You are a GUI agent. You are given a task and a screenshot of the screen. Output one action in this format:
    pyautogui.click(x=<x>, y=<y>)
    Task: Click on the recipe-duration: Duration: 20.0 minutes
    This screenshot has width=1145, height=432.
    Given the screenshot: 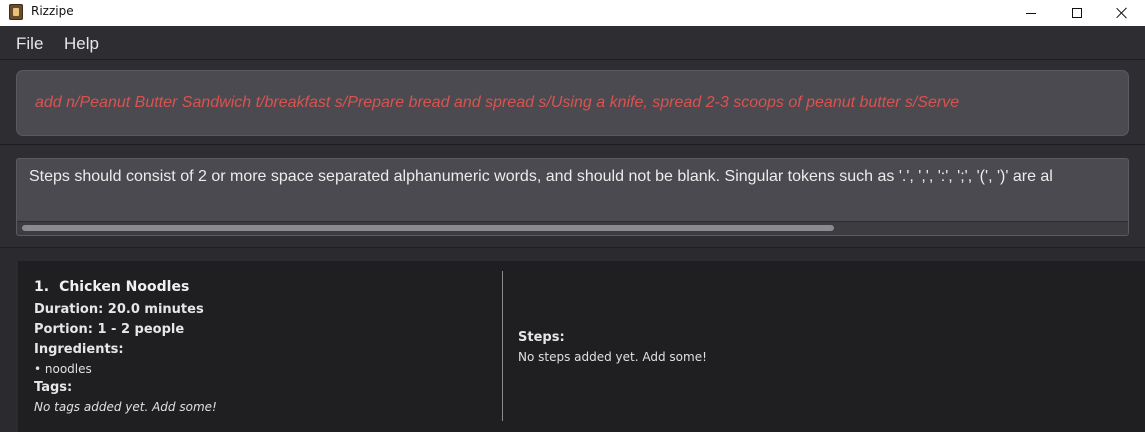 What is the action you would take?
    pyautogui.click(x=119, y=309)
    